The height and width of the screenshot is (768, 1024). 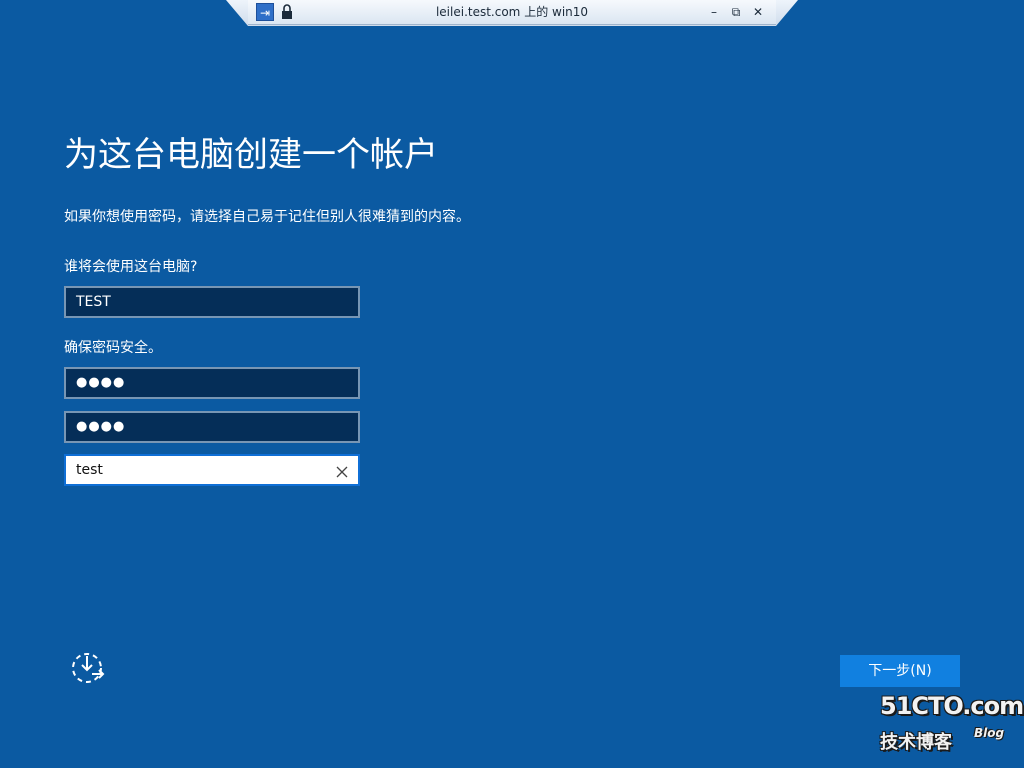 I want to click on username-input: TEST, so click(x=212, y=302).